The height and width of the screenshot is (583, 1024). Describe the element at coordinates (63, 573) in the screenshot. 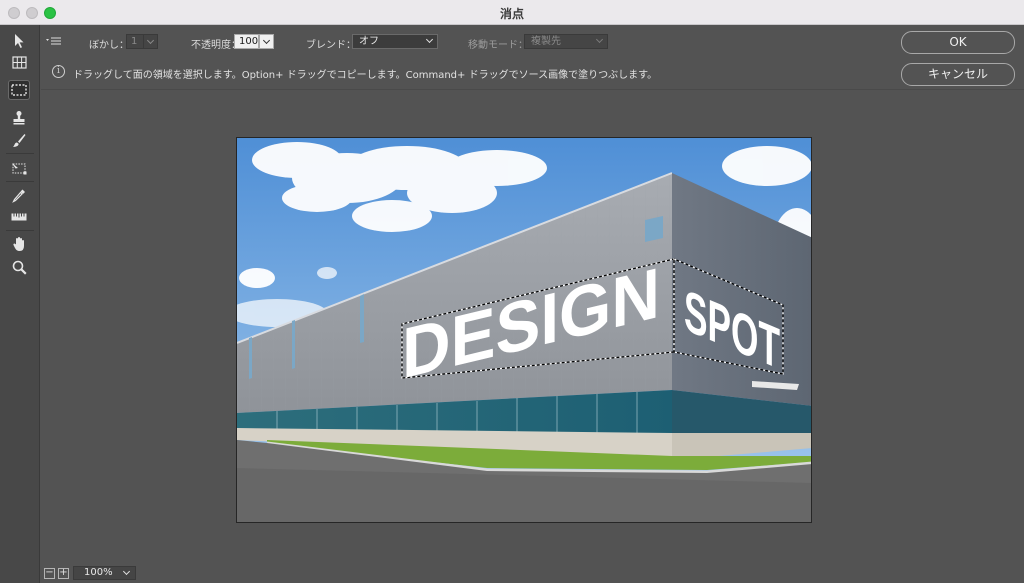

I see `zoom-in-button: +` at that location.